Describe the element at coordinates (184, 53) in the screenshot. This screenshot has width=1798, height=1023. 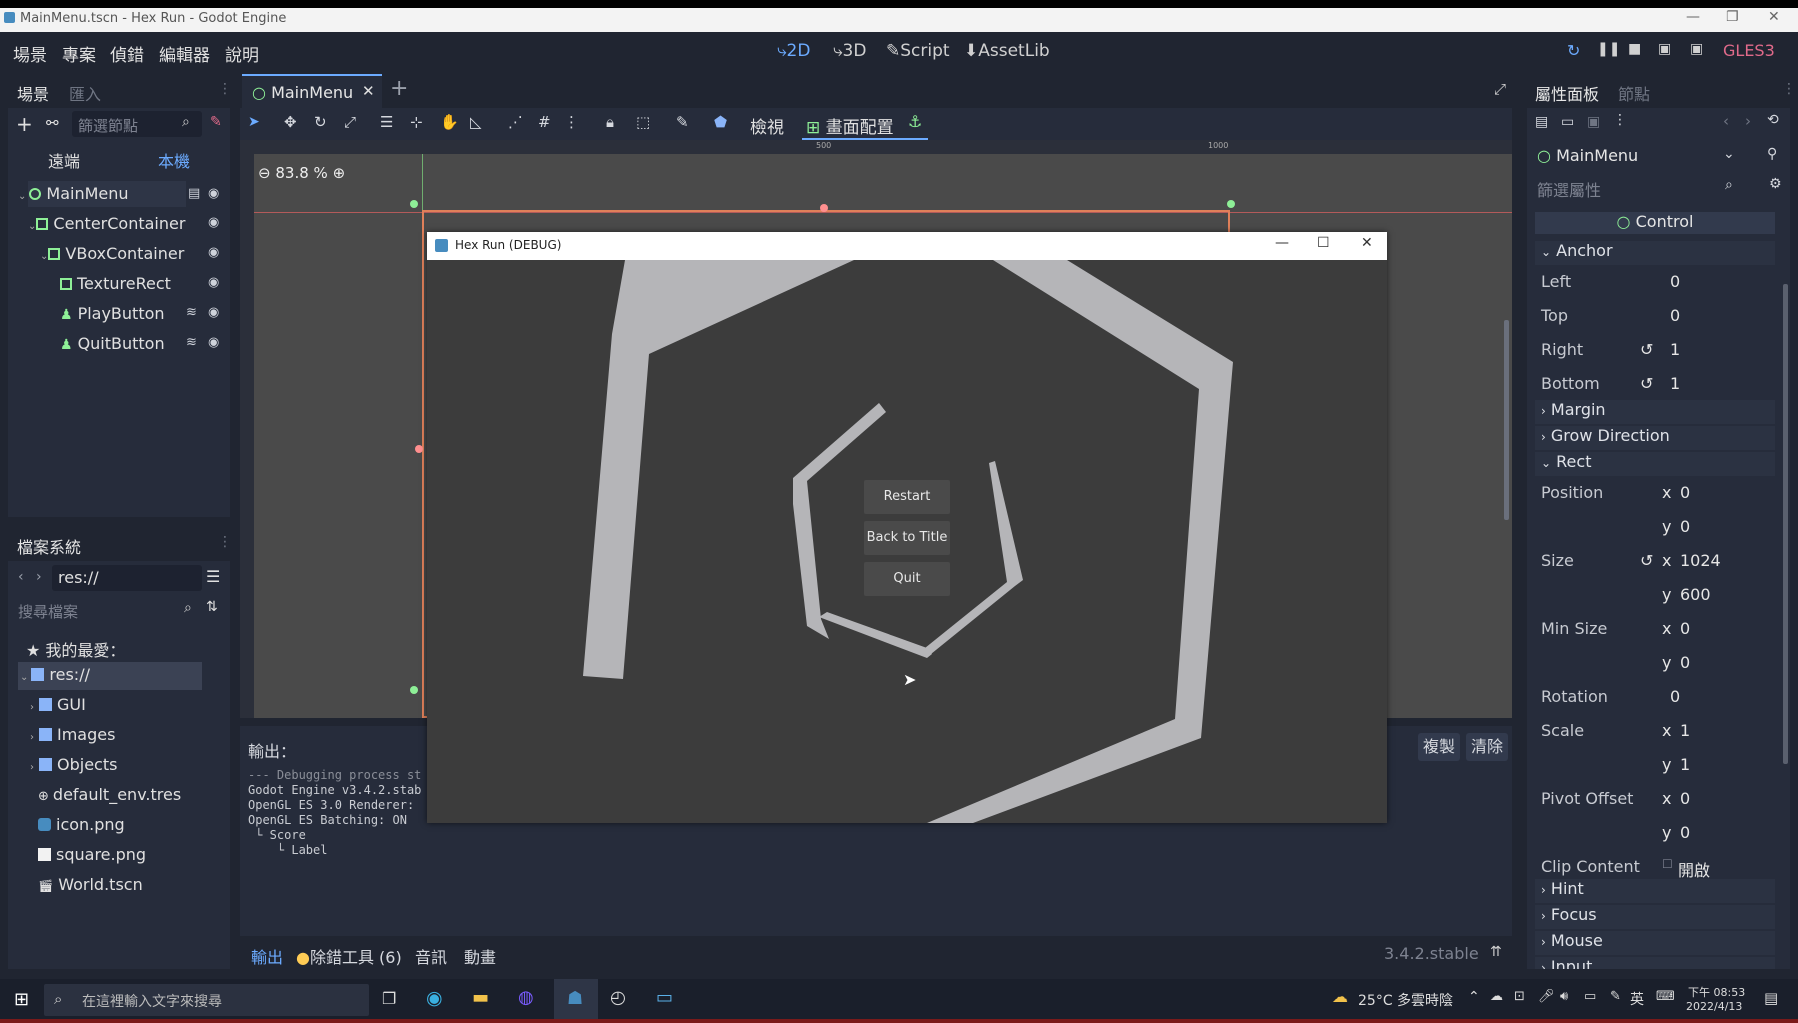
I see `menu-editor: 編輯器` at that location.